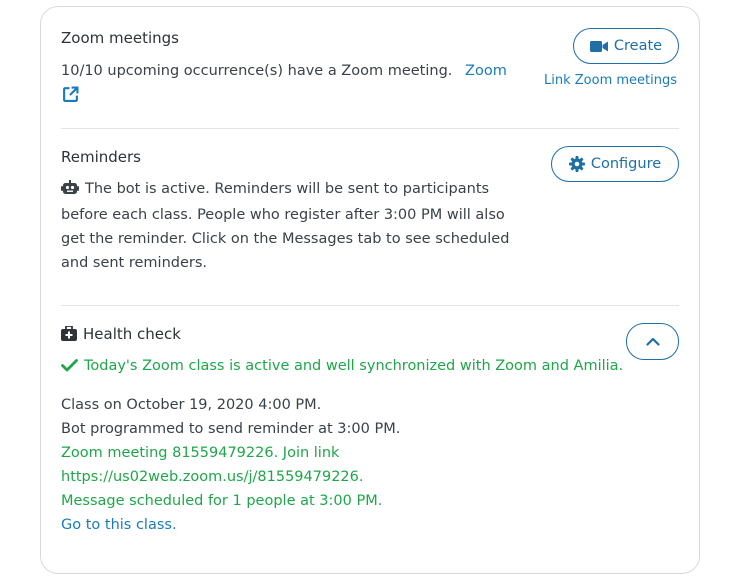  What do you see at coordinates (69, 335) in the screenshot?
I see `first-aid-kit-icon` at bounding box center [69, 335].